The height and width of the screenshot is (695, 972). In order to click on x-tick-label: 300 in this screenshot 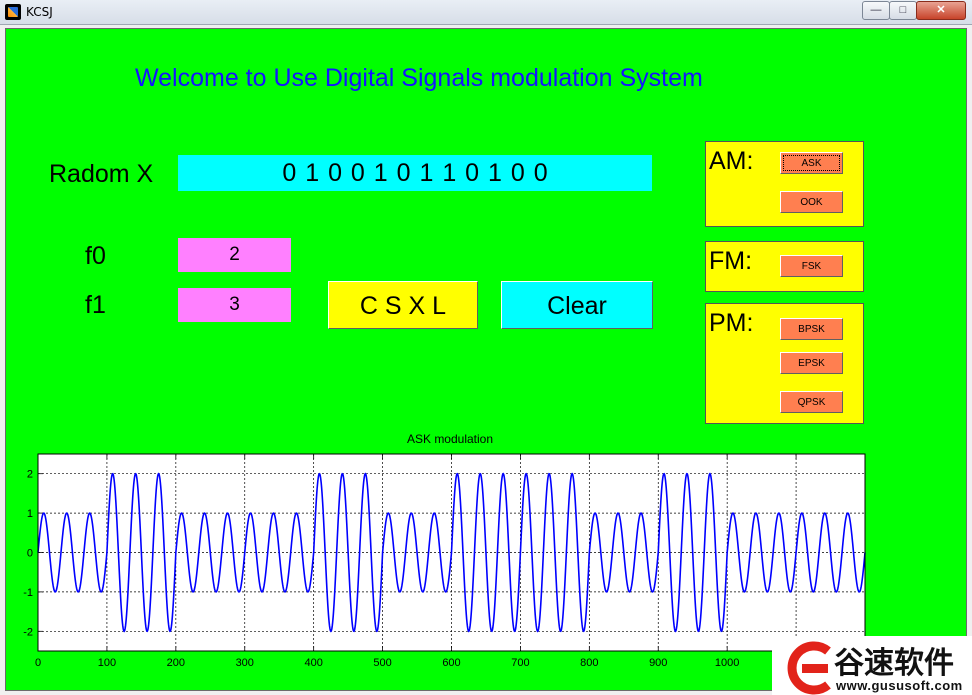, I will do `click(245, 663)`.